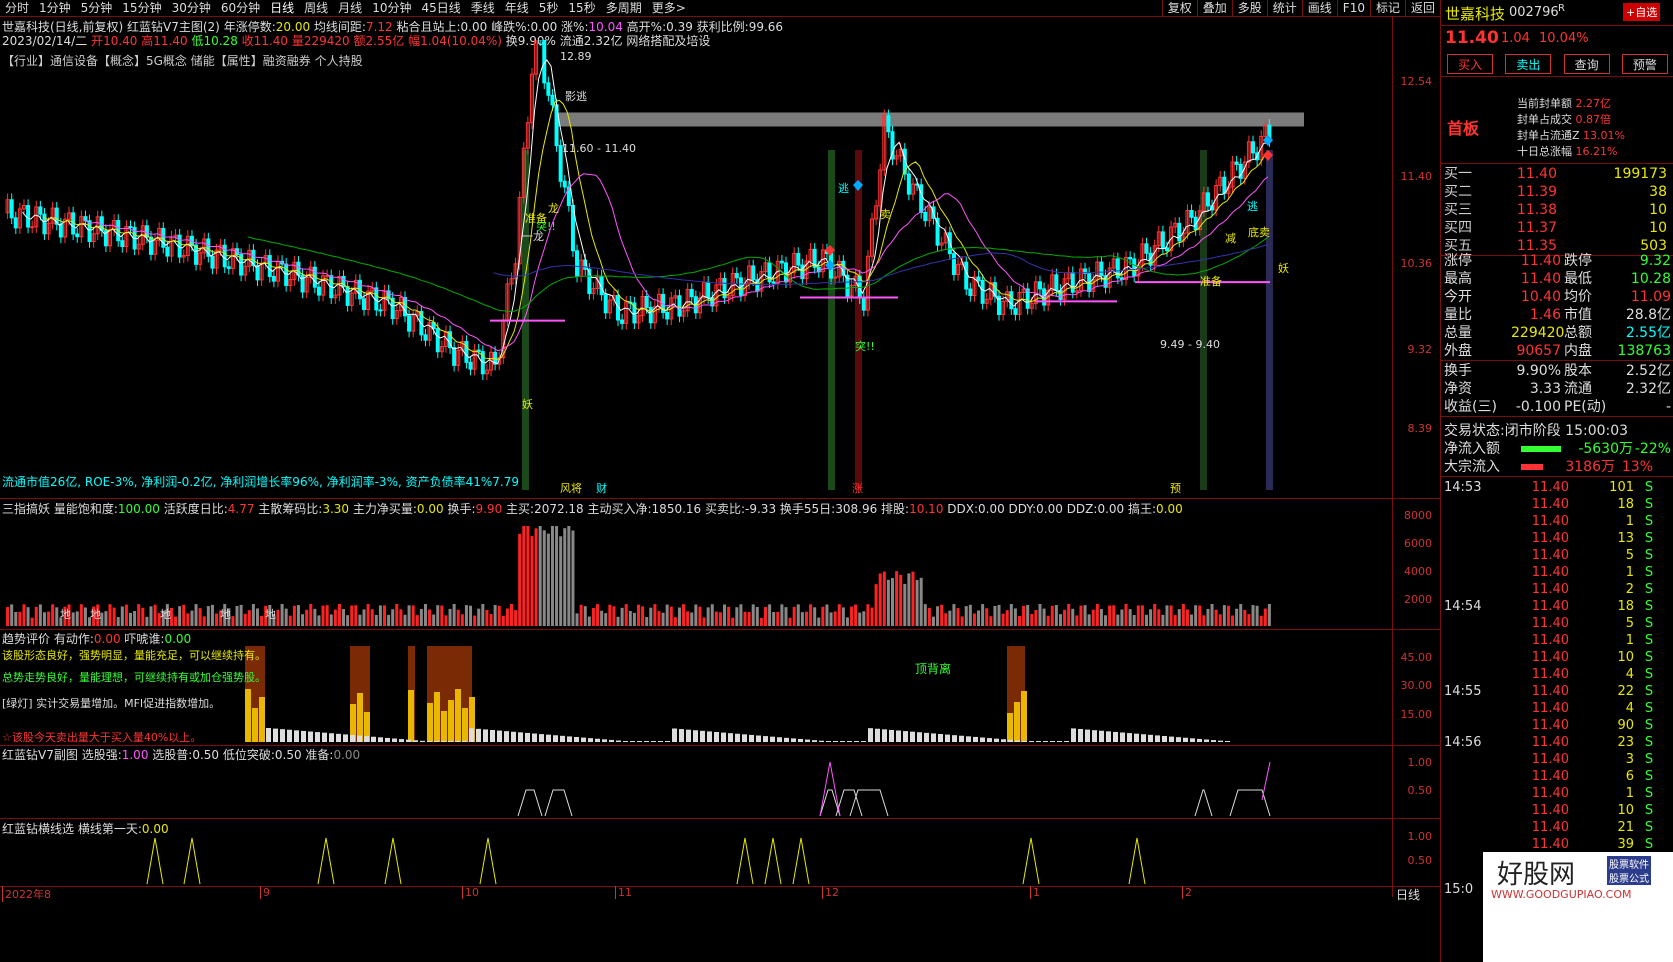 Image resolution: width=1673 pixels, height=962 pixels. I want to click on trade-button-3: 预警, so click(1644, 64).